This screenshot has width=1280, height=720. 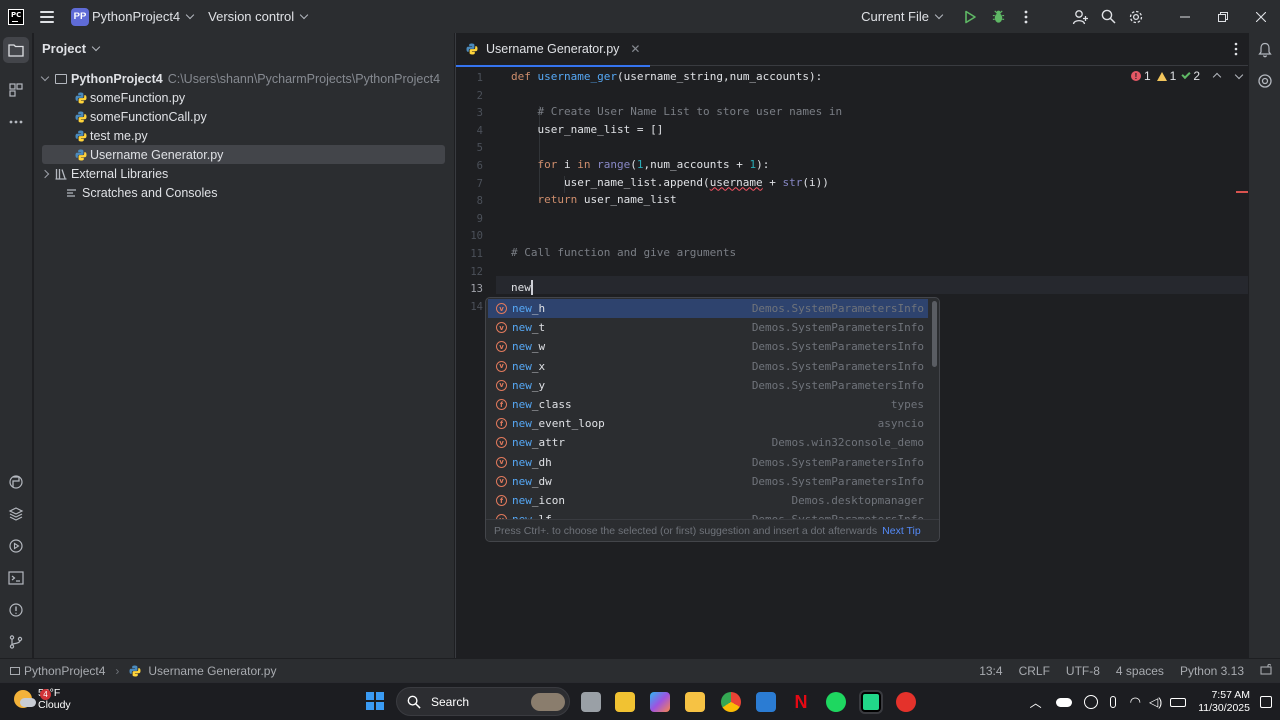 What do you see at coordinates (375, 701) in the screenshot?
I see `windows-start-button` at bounding box center [375, 701].